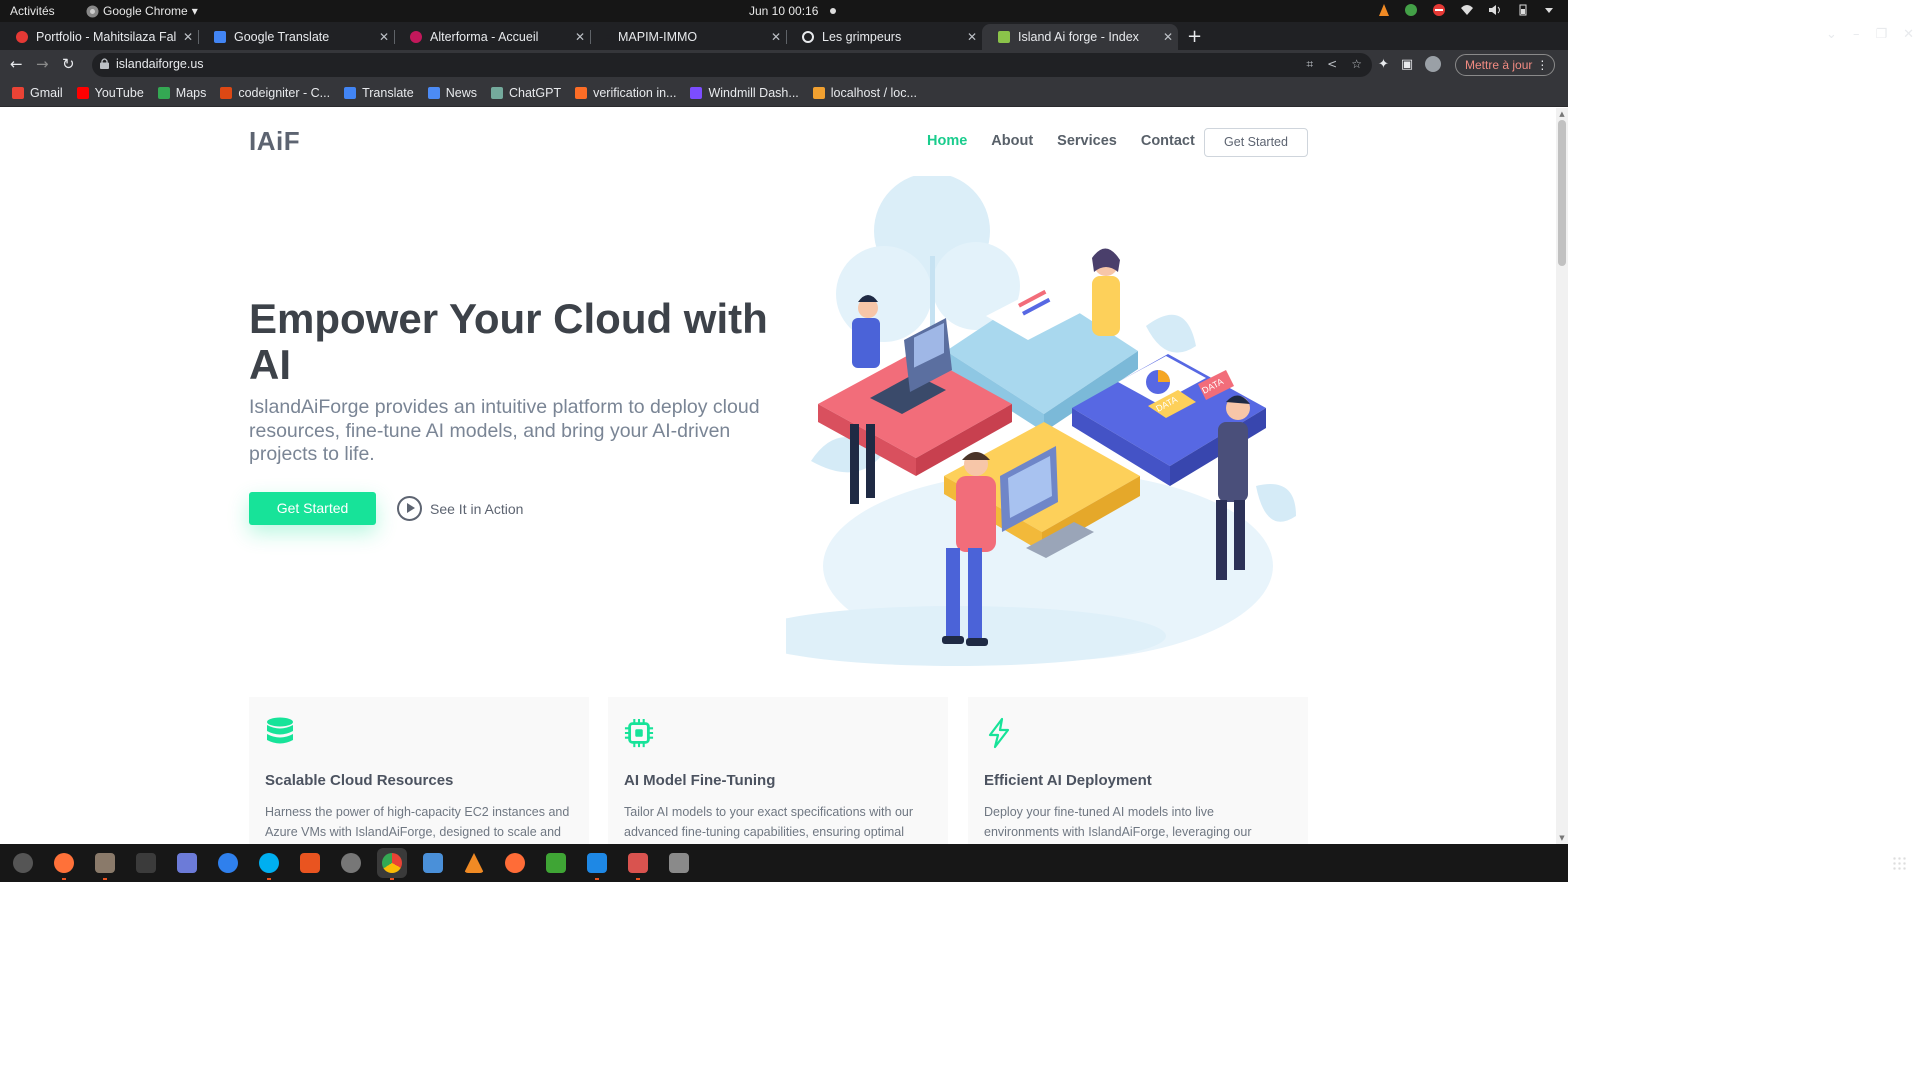 This screenshot has height=1080, width=1920. Describe the element at coordinates (312, 508) in the screenshot. I see `hero-get-started-button: Get Started` at that location.